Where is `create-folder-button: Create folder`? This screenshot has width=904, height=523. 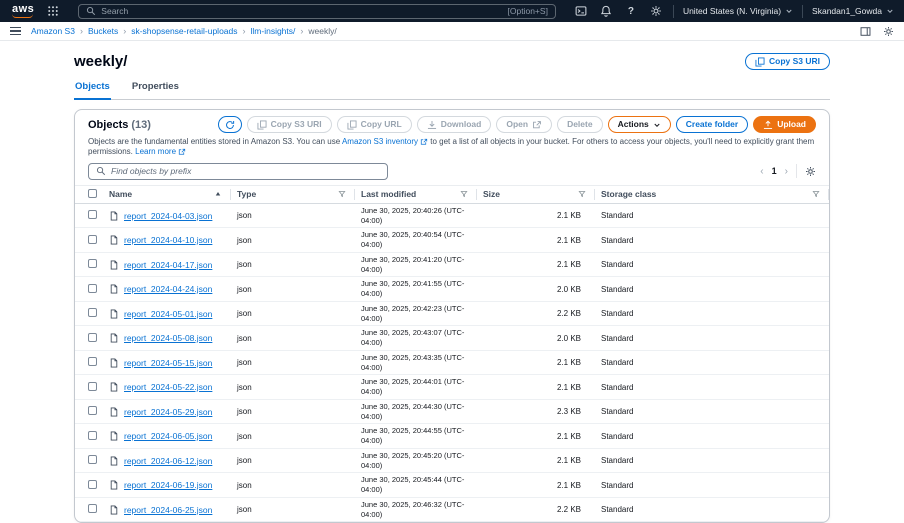 create-folder-button: Create folder is located at coordinates (712, 124).